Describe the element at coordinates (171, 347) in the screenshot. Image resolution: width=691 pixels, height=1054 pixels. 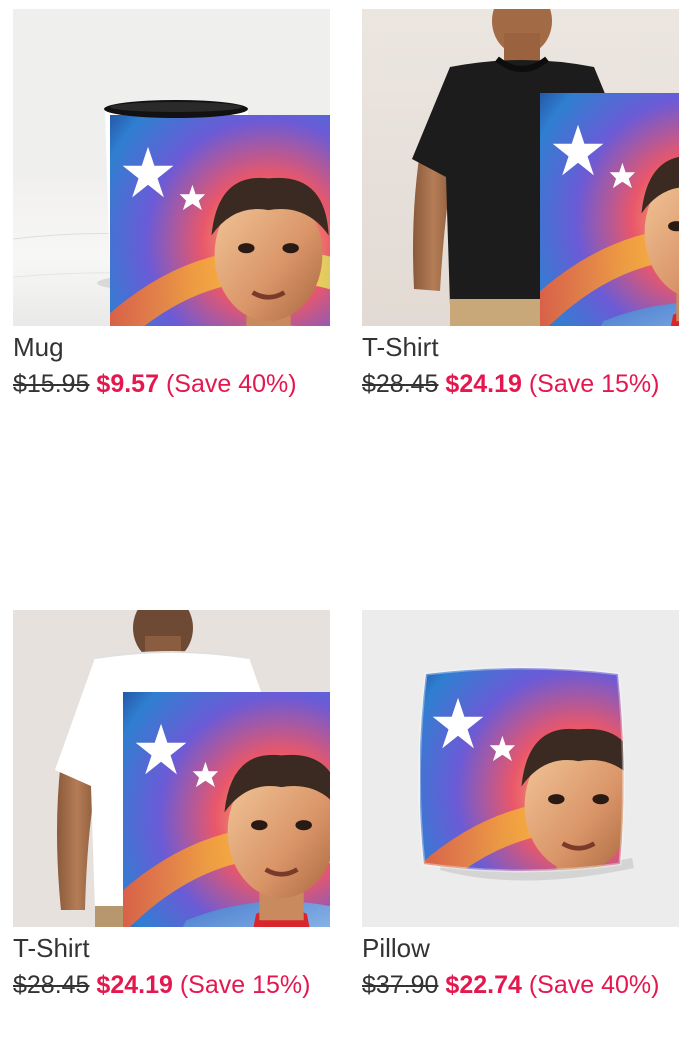
I see `product-title: Mug` at that location.